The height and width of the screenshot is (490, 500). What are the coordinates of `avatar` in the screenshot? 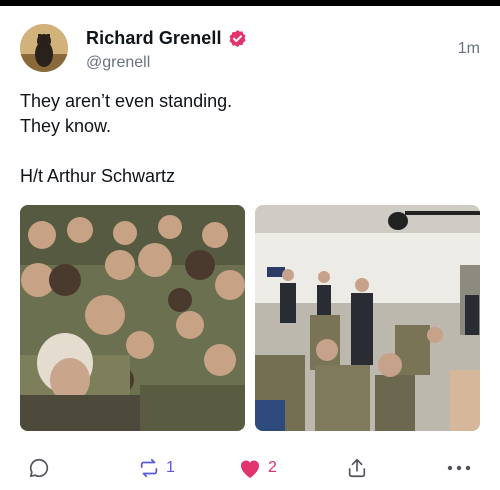 It's located at (44, 48).